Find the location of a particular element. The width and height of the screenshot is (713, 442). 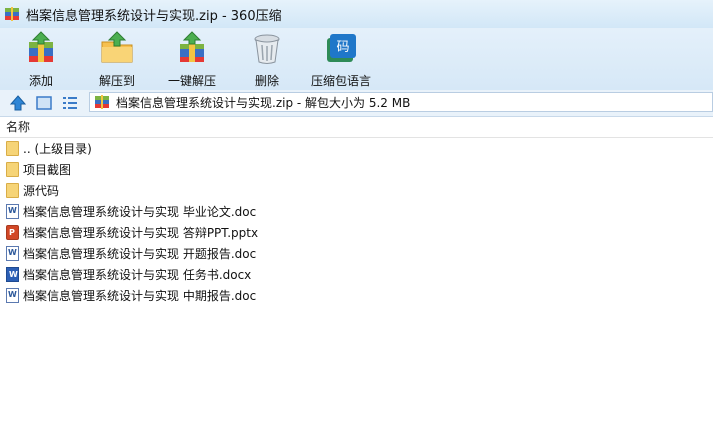

file-name: 档案信息管理系统设计与实现 开题报告.doc is located at coordinates (140, 254).